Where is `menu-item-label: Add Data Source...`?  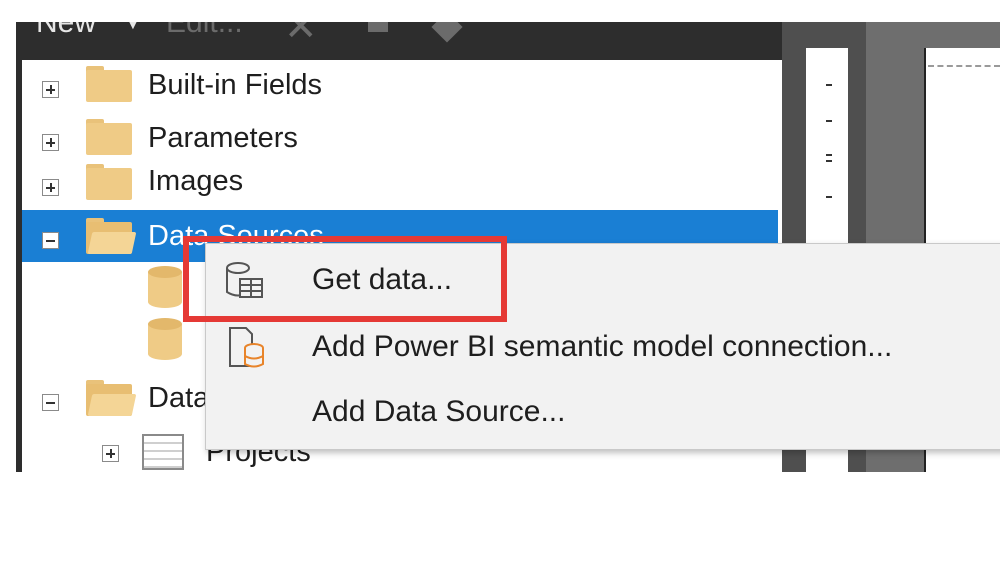 menu-item-label: Add Data Source... is located at coordinates (439, 411).